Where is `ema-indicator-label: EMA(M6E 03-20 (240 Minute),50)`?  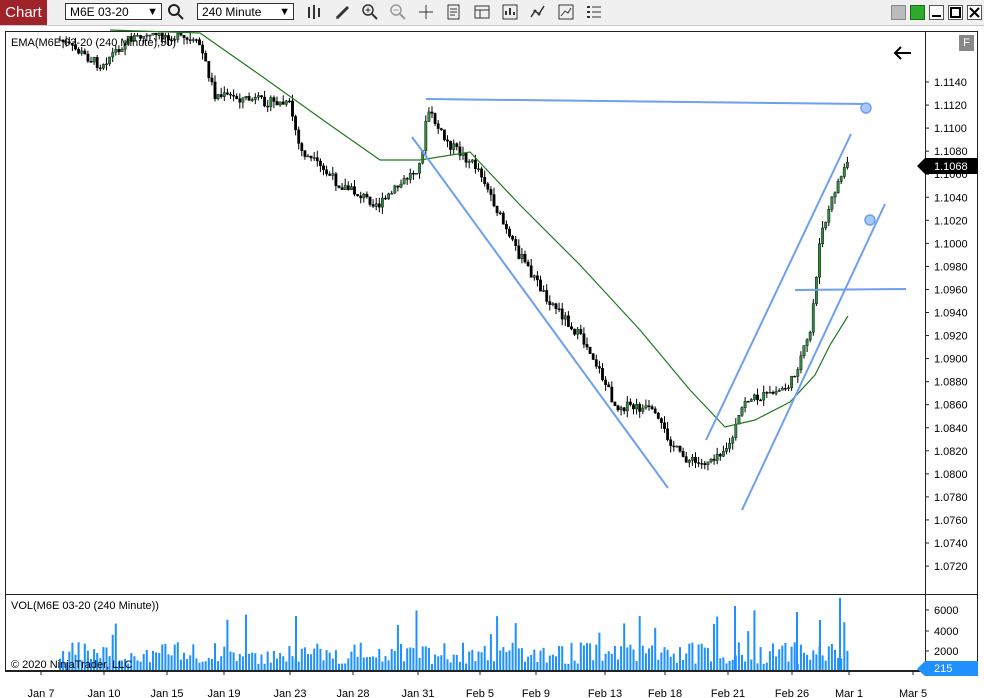 ema-indicator-label: EMA(M6E 03-20 (240 Minute),50) is located at coordinates (93, 43).